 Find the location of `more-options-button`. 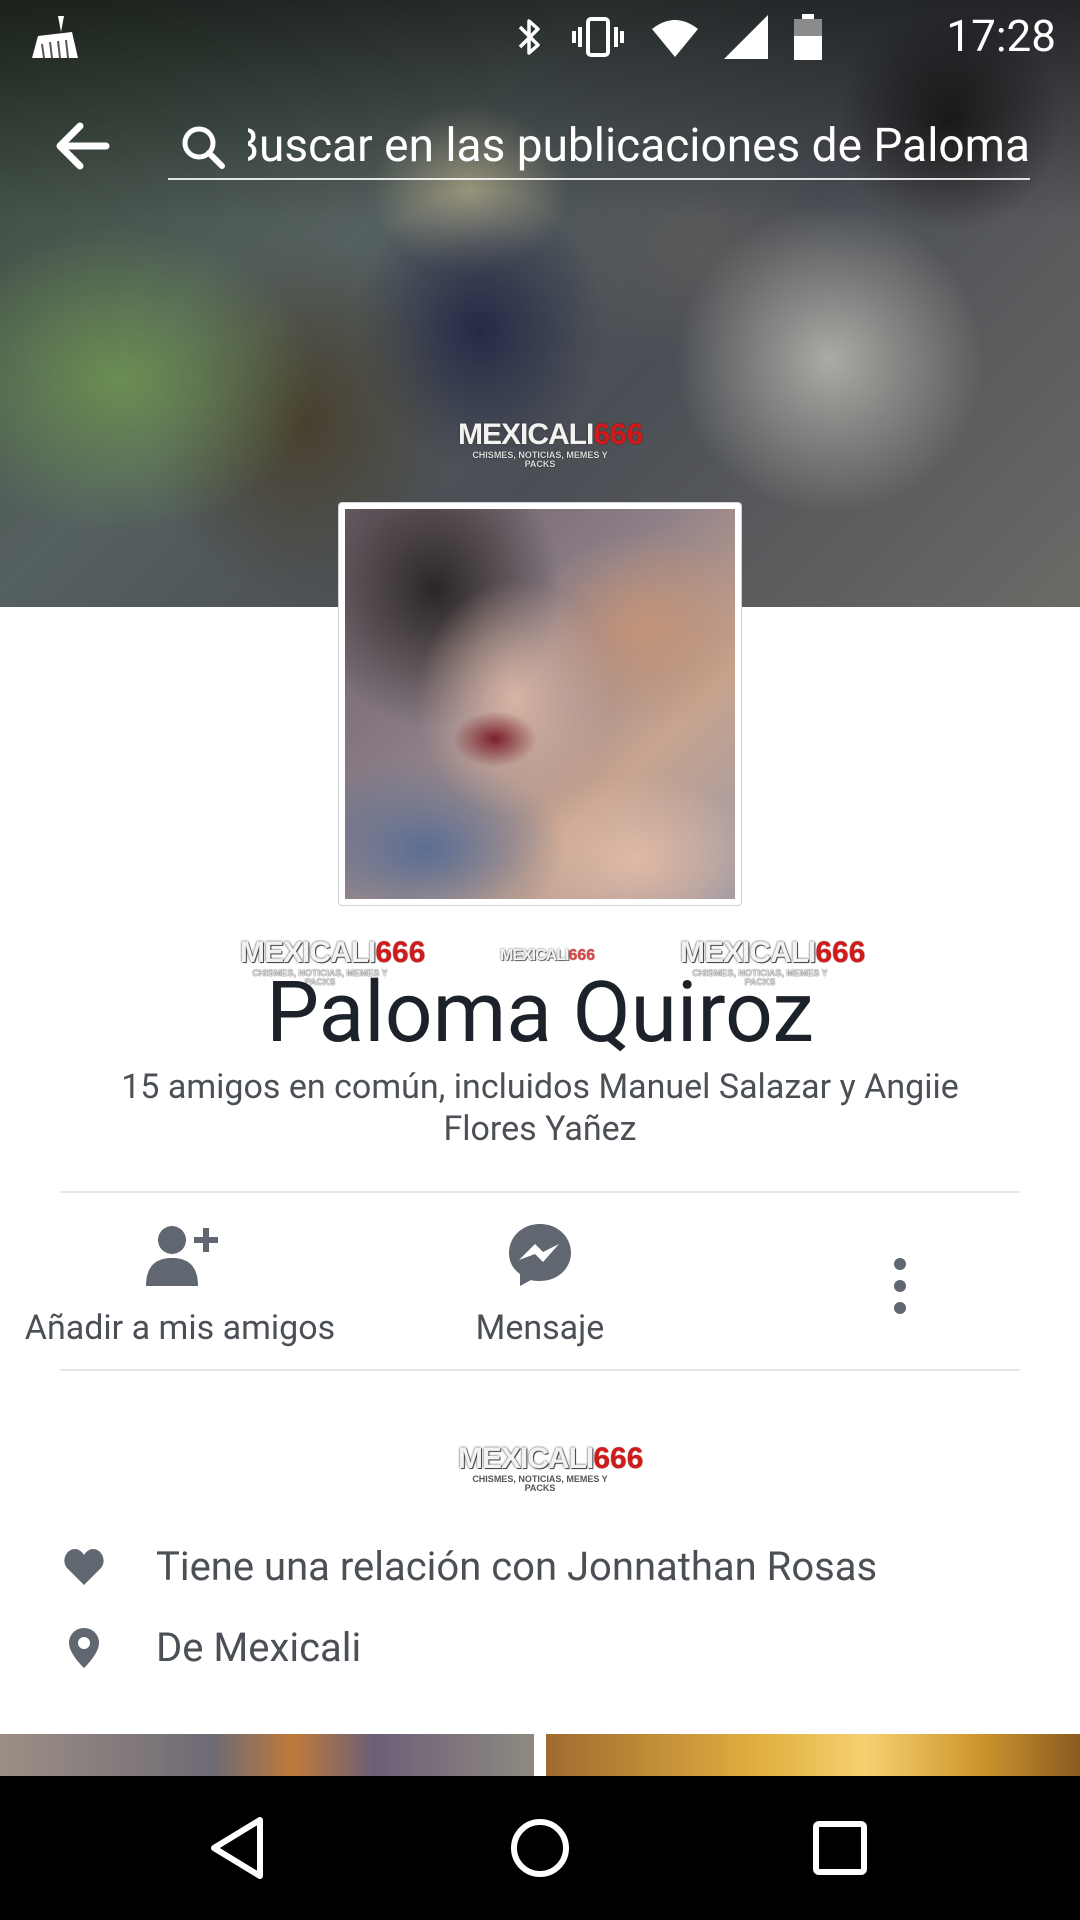

more-options-button is located at coordinates (900, 1285).